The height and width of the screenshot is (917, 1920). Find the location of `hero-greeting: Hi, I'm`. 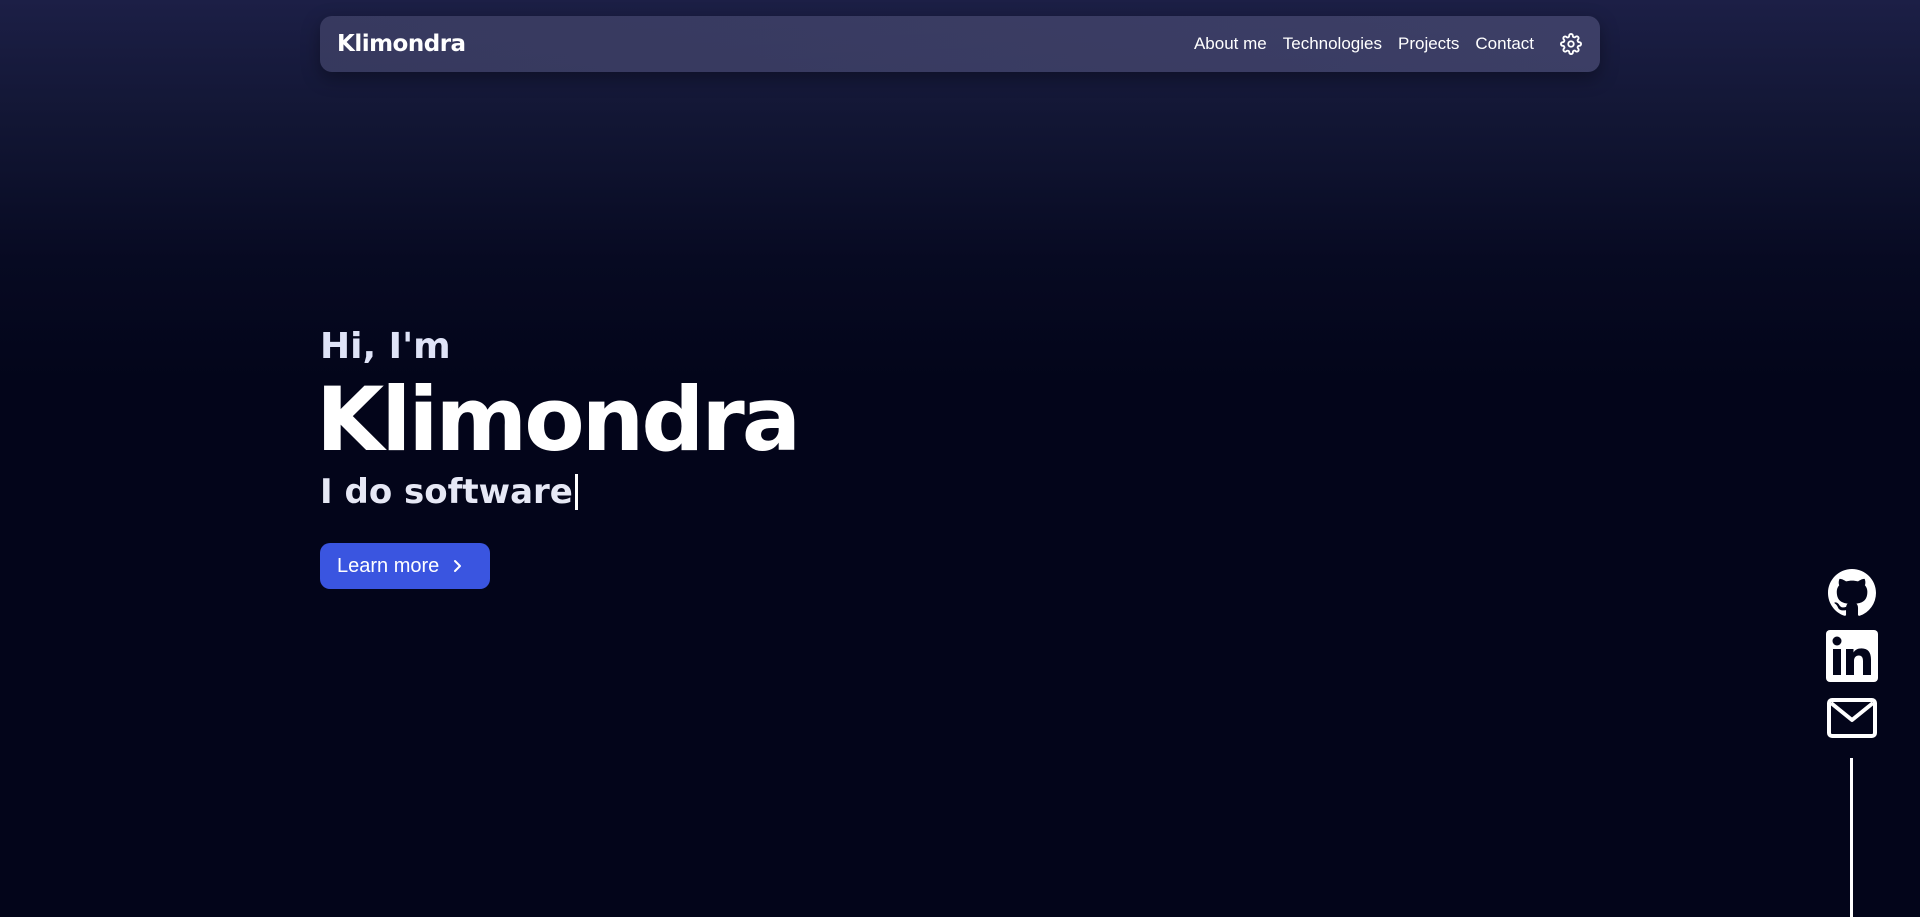

hero-greeting: Hi, I'm is located at coordinates (385, 346).